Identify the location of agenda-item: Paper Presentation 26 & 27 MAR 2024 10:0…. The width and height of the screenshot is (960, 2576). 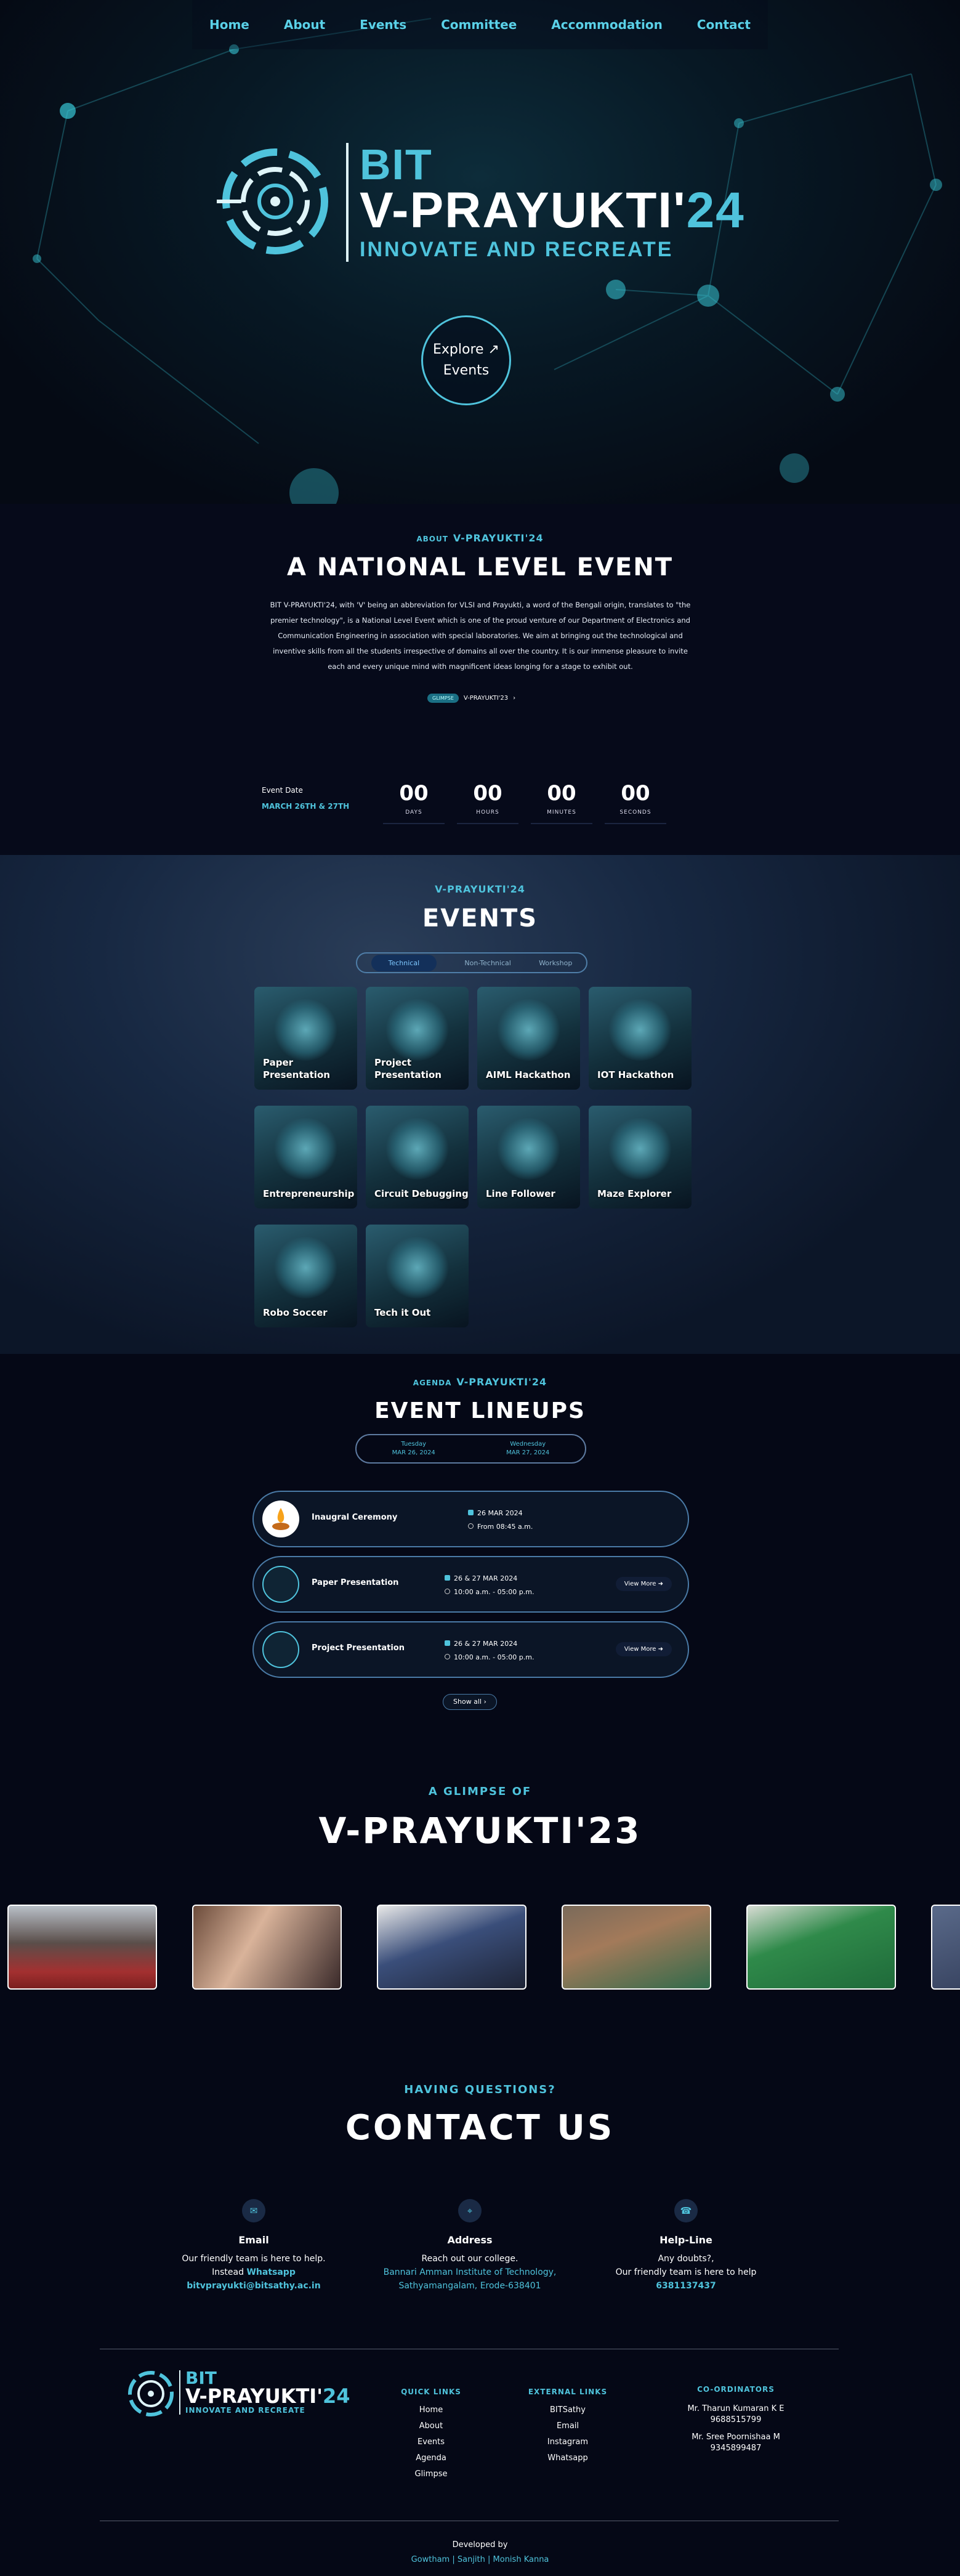
(471, 1584).